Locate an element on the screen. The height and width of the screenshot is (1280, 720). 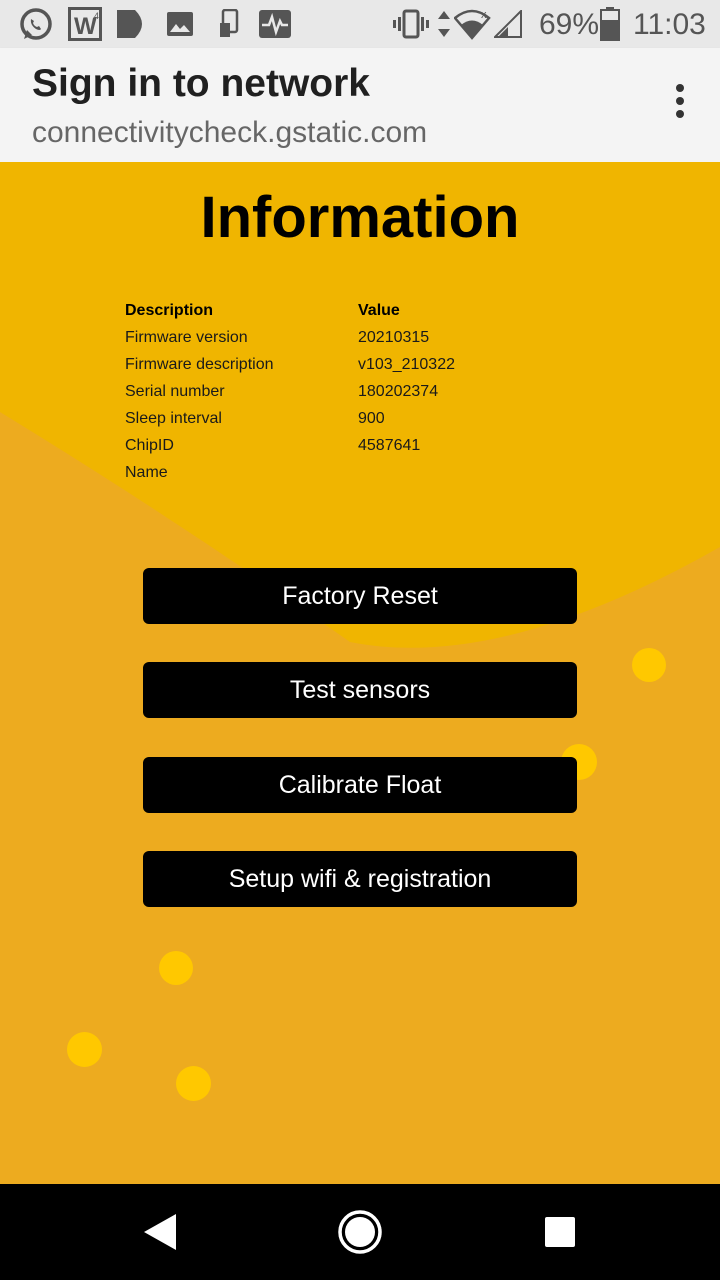
row-description: Serial number is located at coordinates (175, 391).